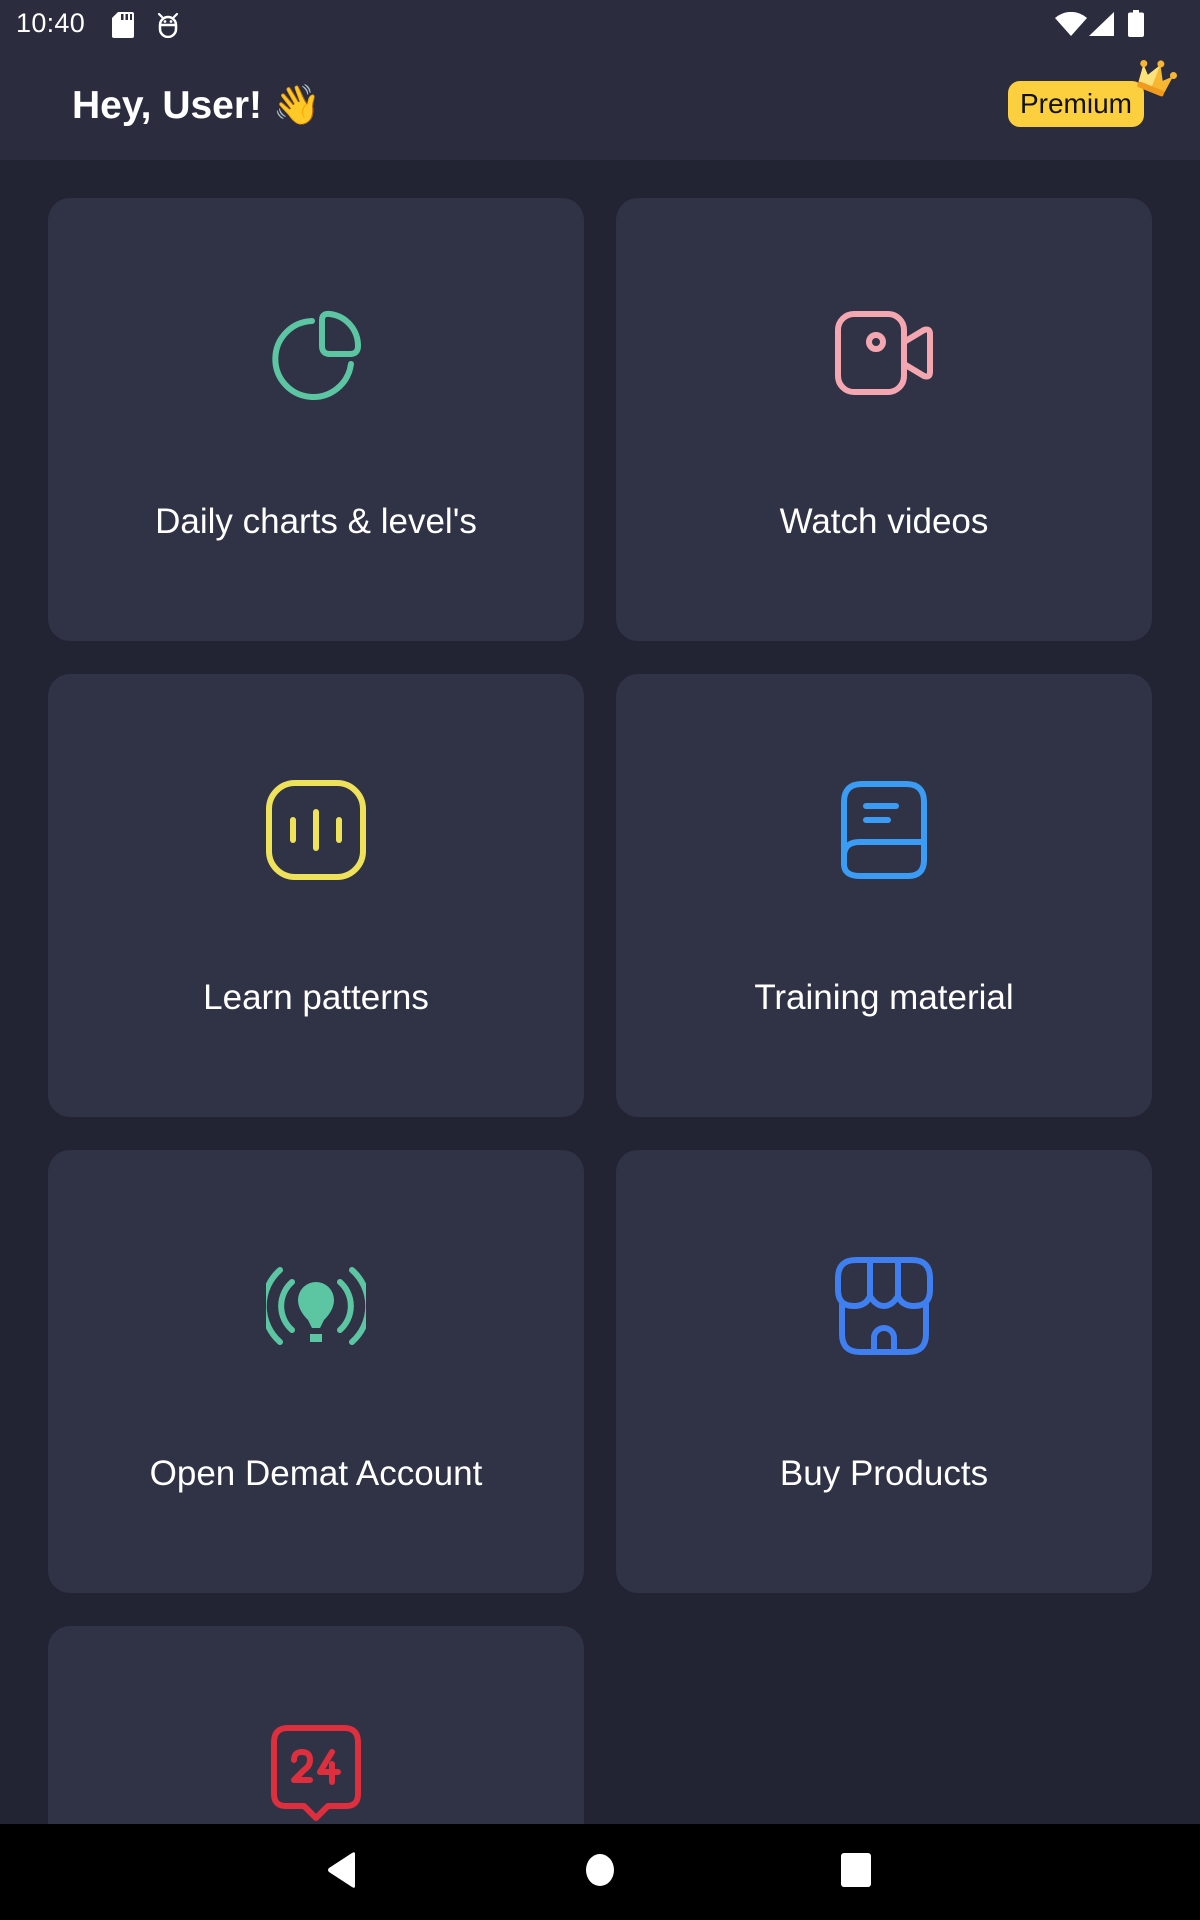  What do you see at coordinates (197, 105) in the screenshot?
I see `greeting-title: Hey, User! 👋` at bounding box center [197, 105].